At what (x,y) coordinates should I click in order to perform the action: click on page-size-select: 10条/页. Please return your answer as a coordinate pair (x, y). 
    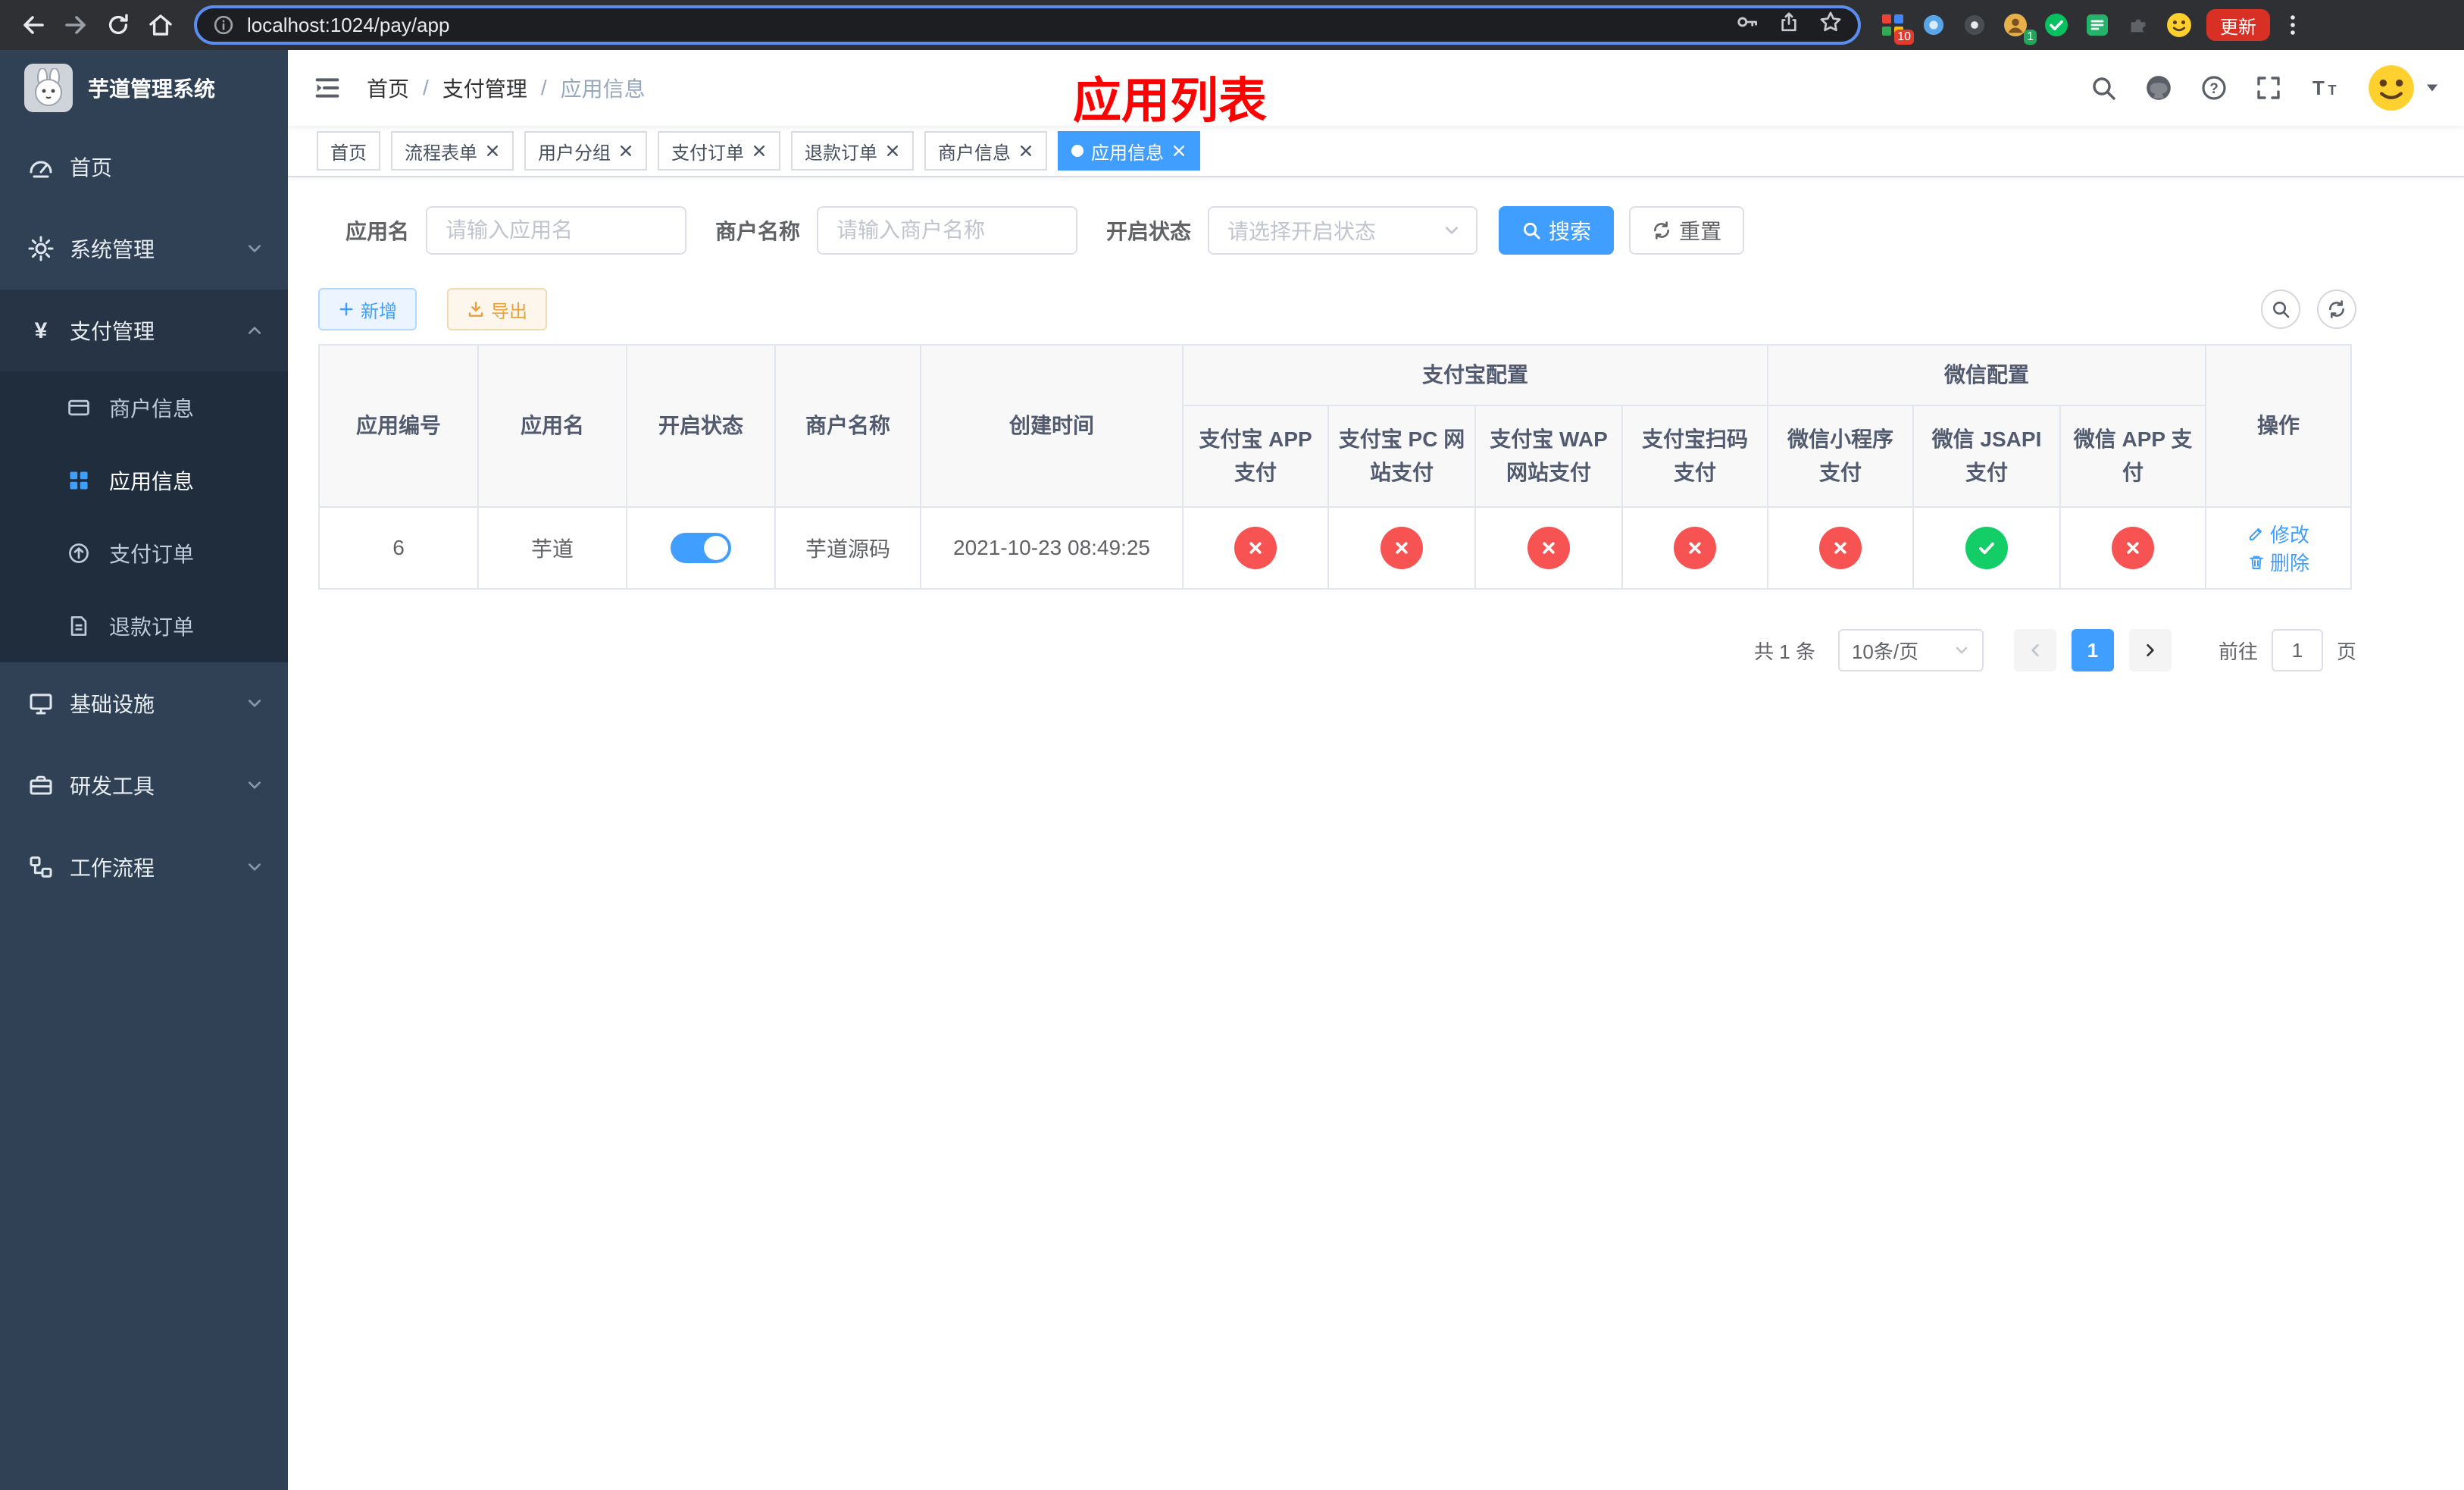
    Looking at the image, I should click on (1910, 650).